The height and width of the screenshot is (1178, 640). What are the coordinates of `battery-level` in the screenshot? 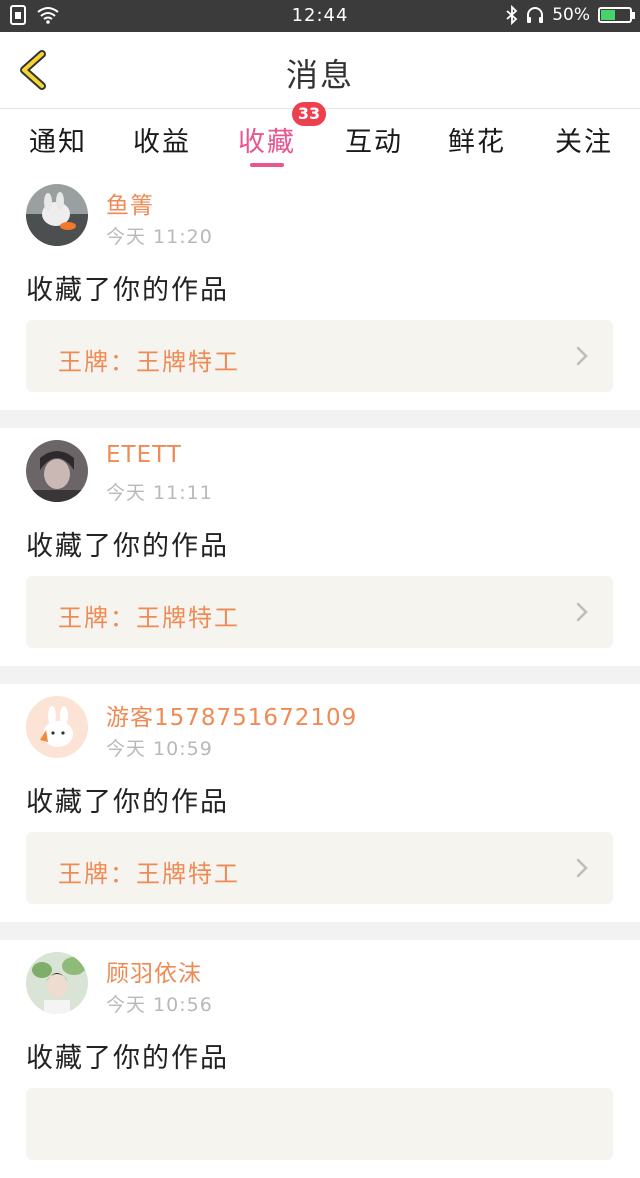 It's located at (608, 15).